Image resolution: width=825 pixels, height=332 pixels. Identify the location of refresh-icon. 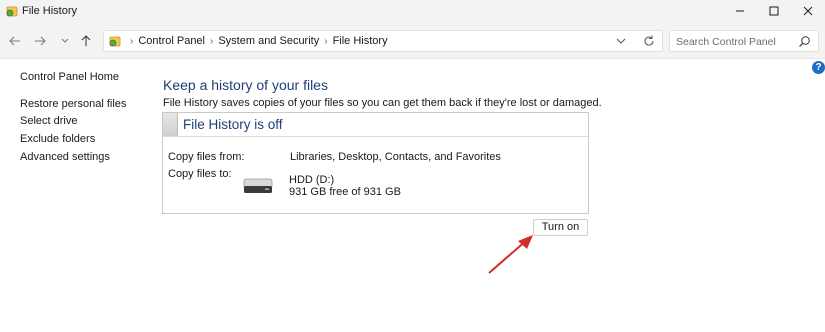
(649, 41).